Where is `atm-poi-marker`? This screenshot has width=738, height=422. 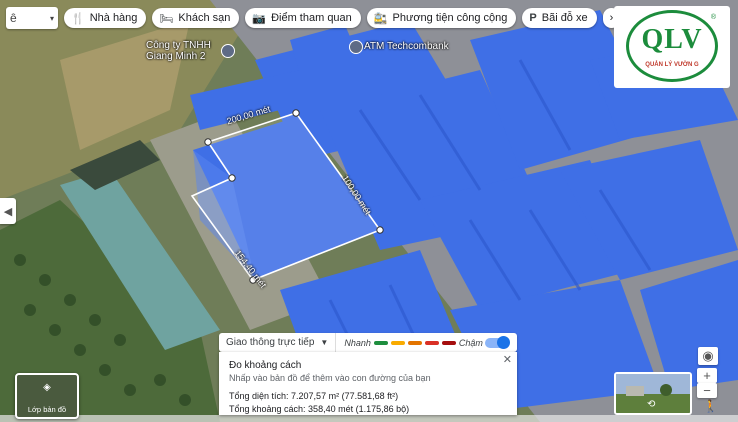 atm-poi-marker is located at coordinates (356, 47).